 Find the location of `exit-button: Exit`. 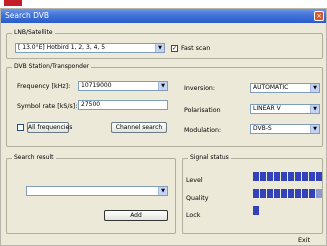

exit-button: Exit is located at coordinates (304, 240).